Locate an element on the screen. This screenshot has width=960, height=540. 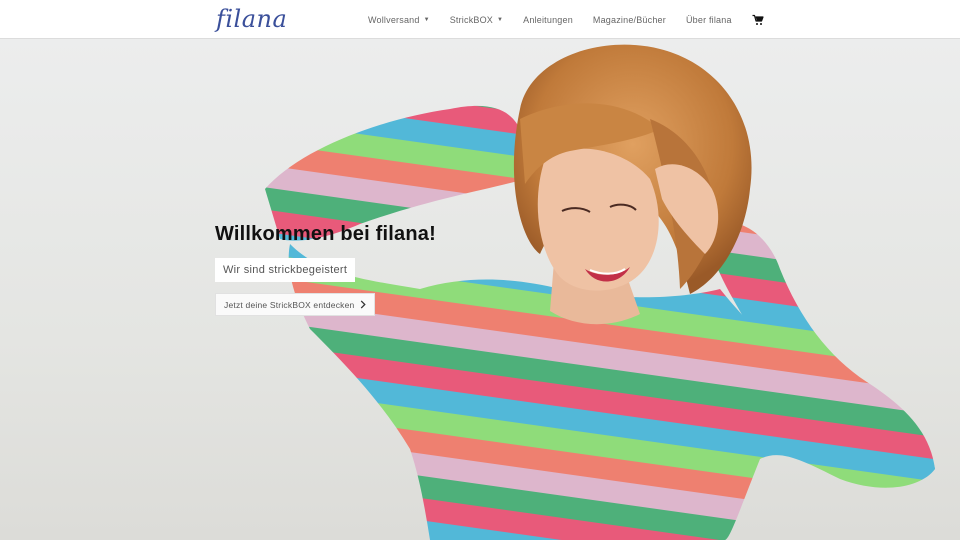
nav-item-anleitungen: Anleitungen is located at coordinates (548, 20).